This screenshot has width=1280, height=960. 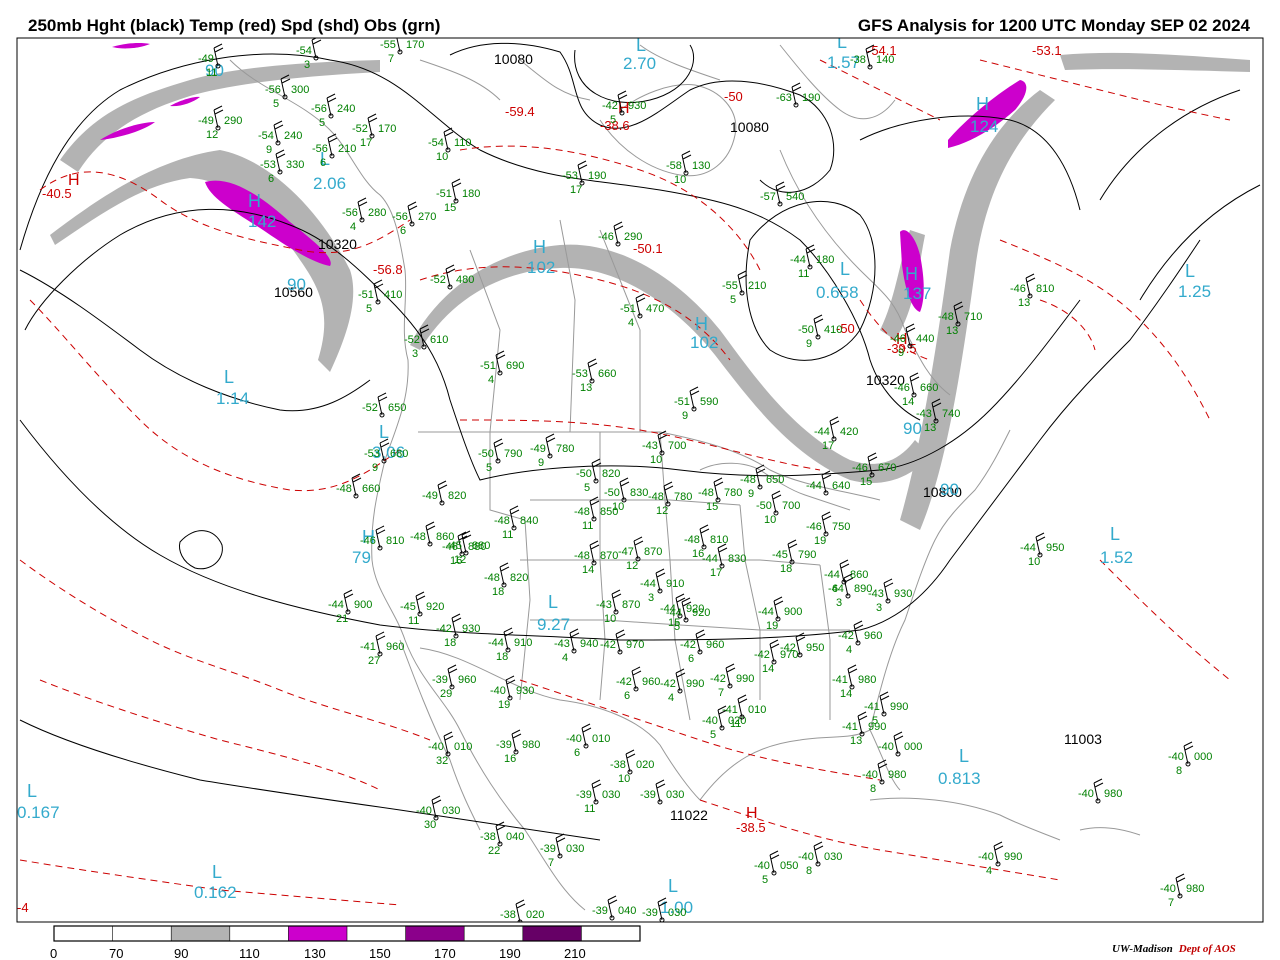 I want to click on obs-dewpoint: 17, so click(x=366, y=143).